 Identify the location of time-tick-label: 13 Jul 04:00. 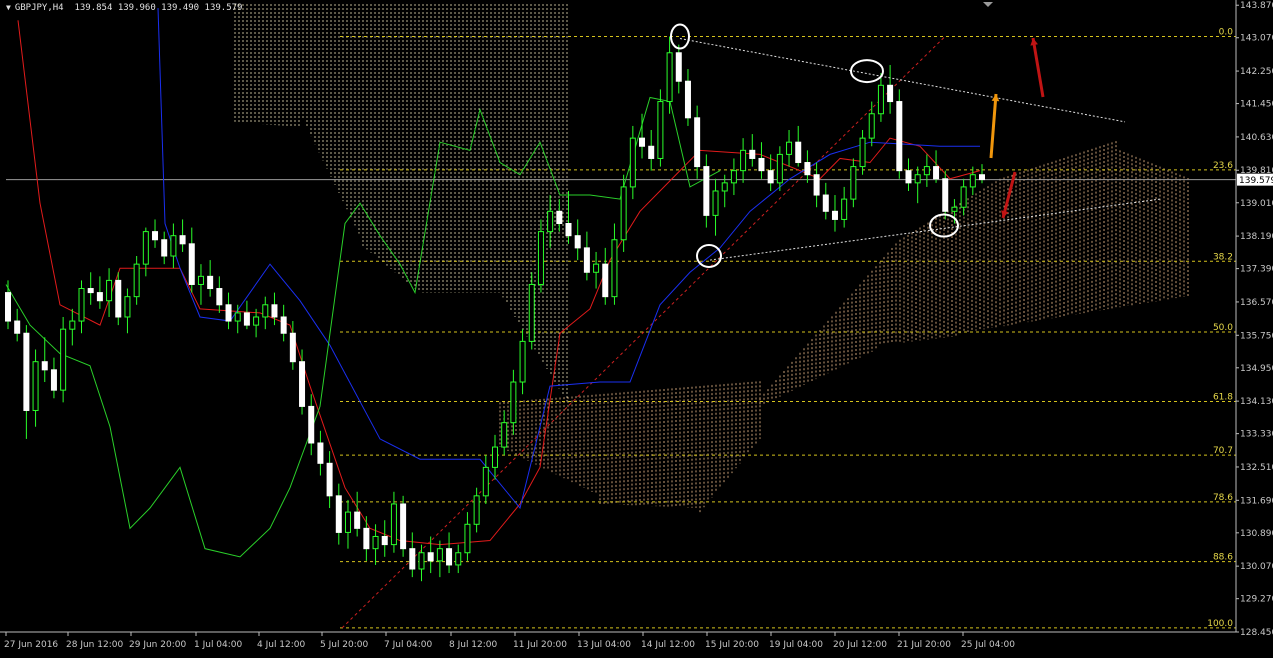
(604, 645).